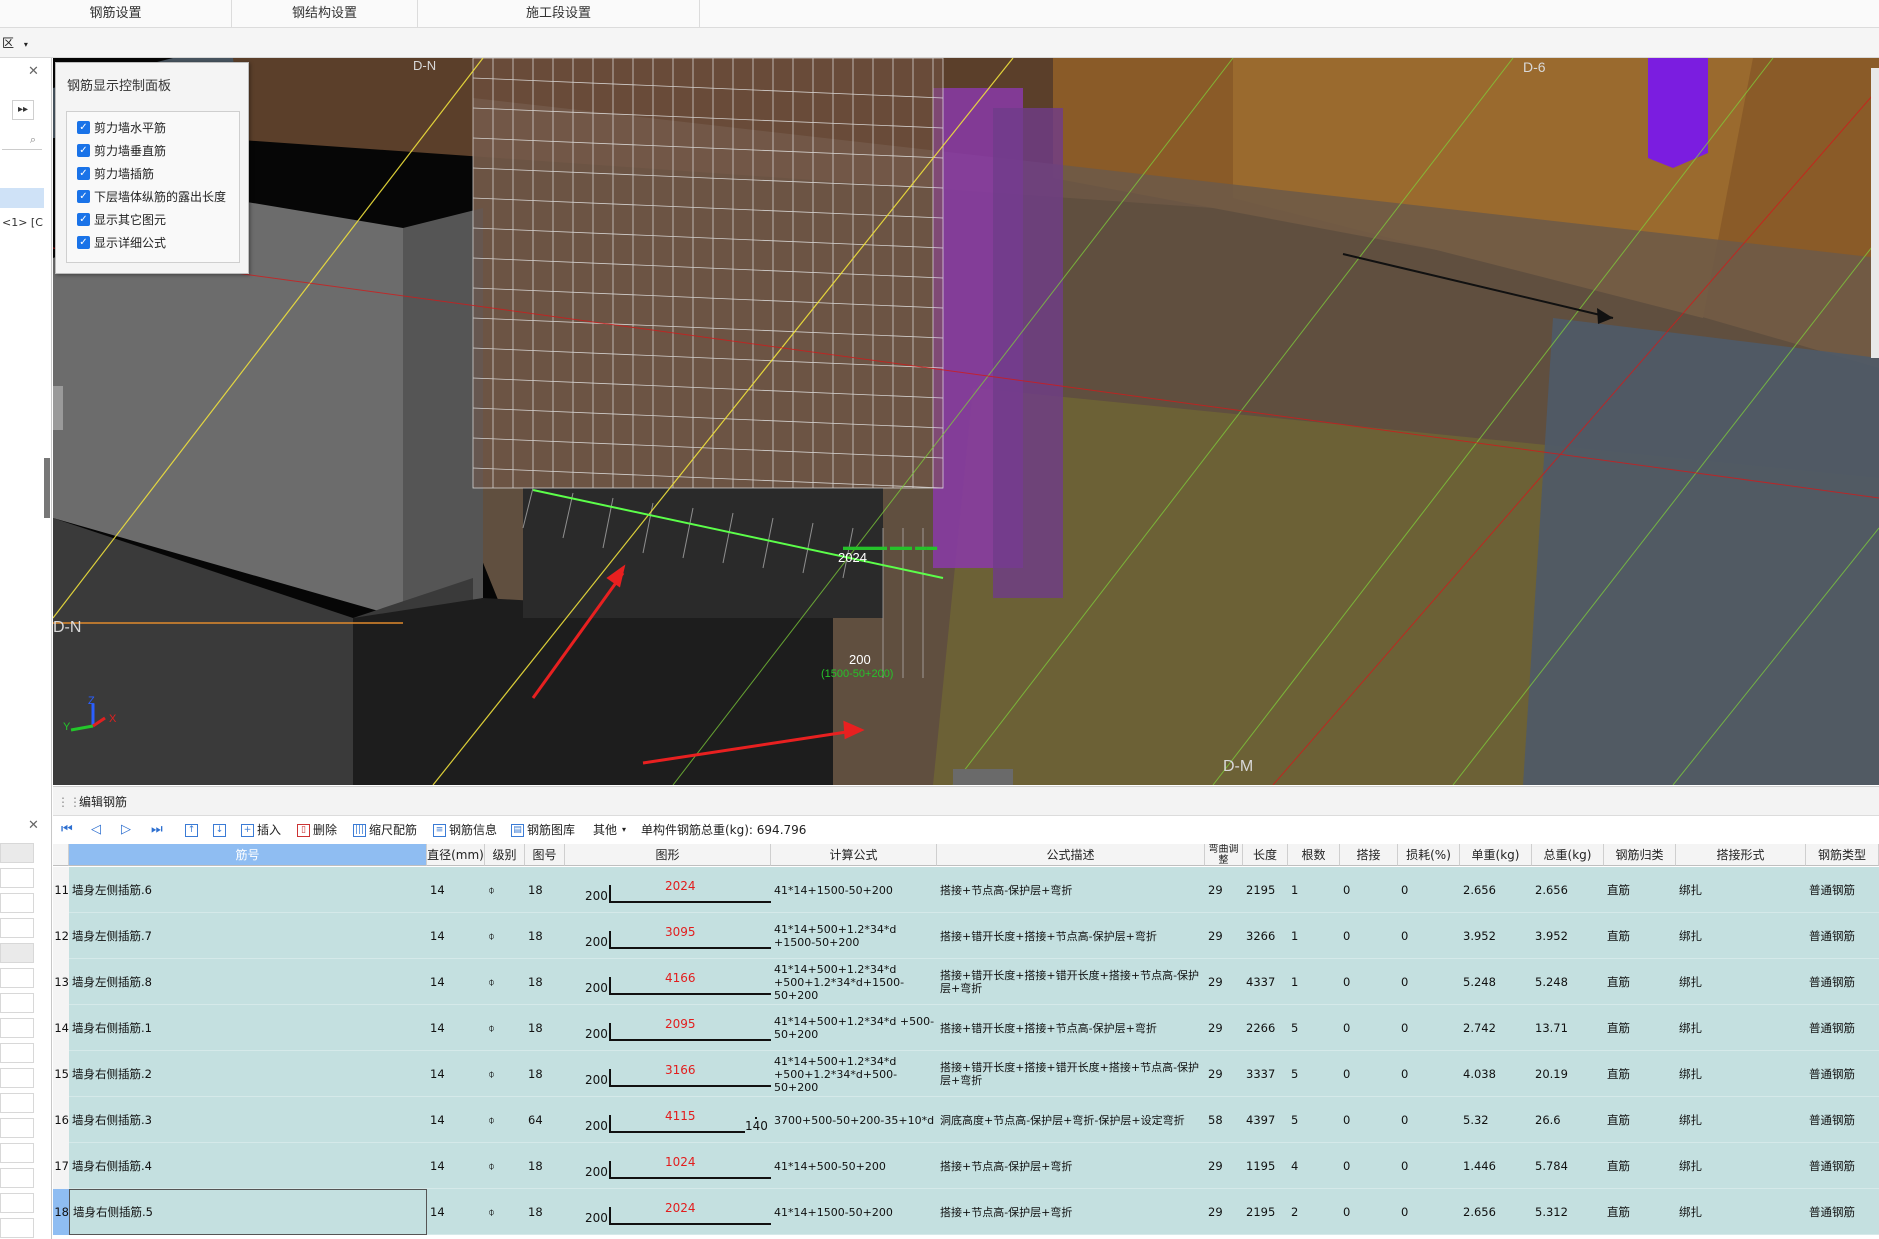  Describe the element at coordinates (545, 1120) in the screenshot. I see `cell-figure-number: 64` at that location.